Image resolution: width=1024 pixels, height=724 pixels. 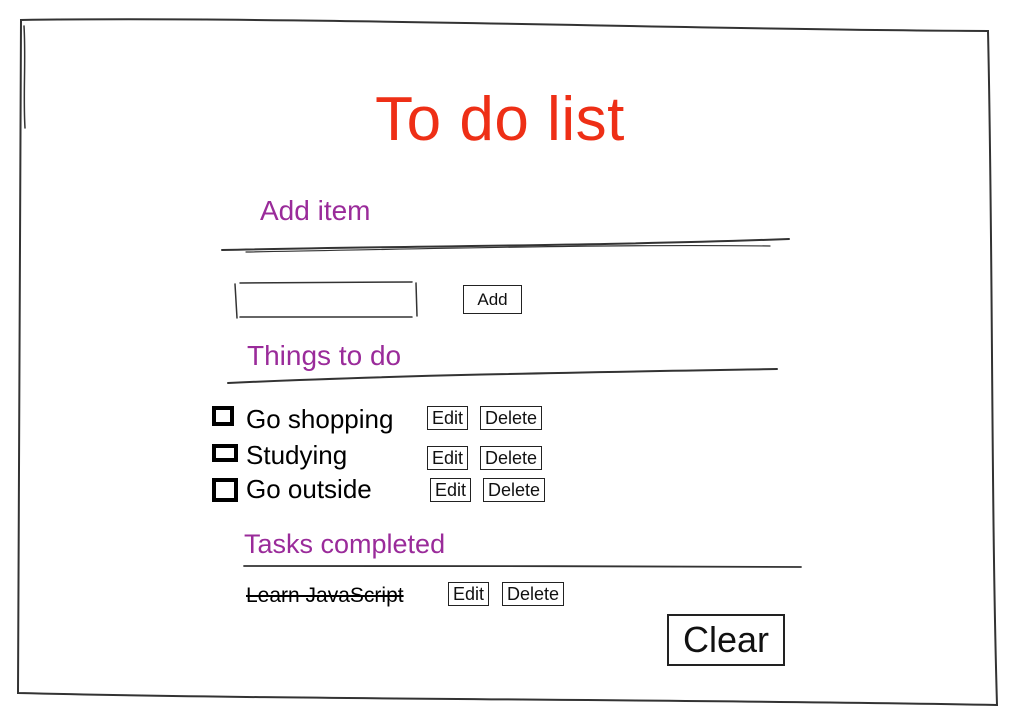 I want to click on things-to-do-heading: Things to do, so click(x=324, y=355).